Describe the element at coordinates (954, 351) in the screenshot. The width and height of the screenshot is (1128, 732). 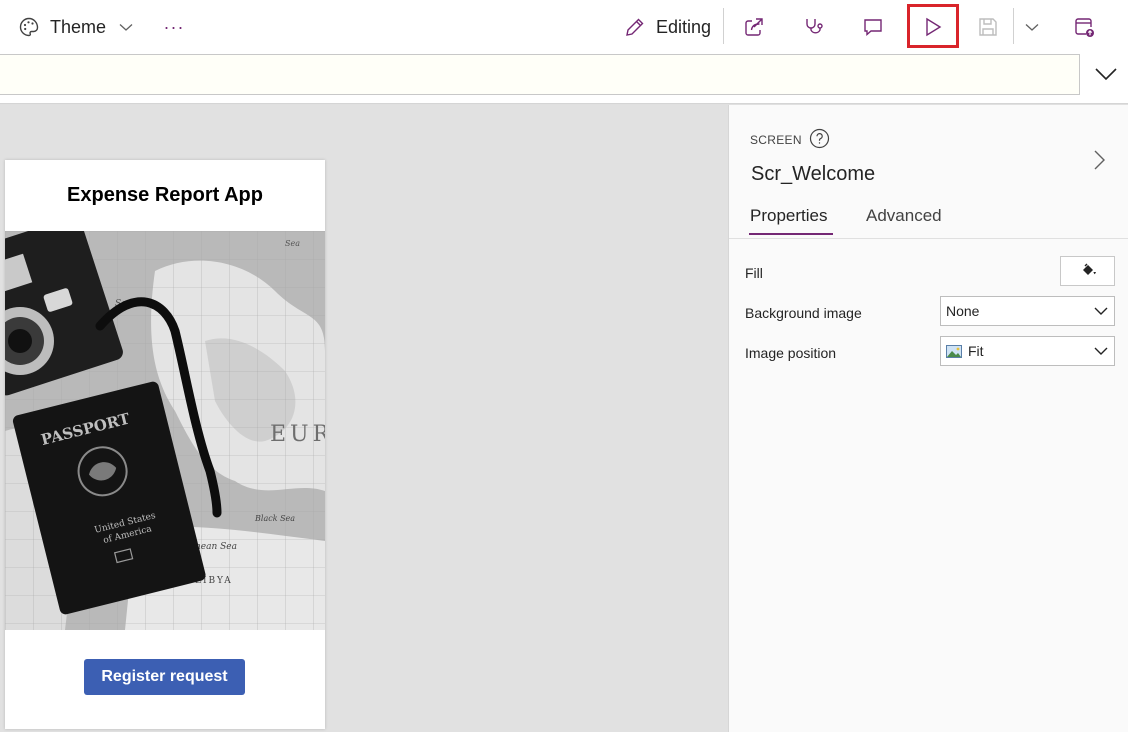
I see `image-icon` at that location.